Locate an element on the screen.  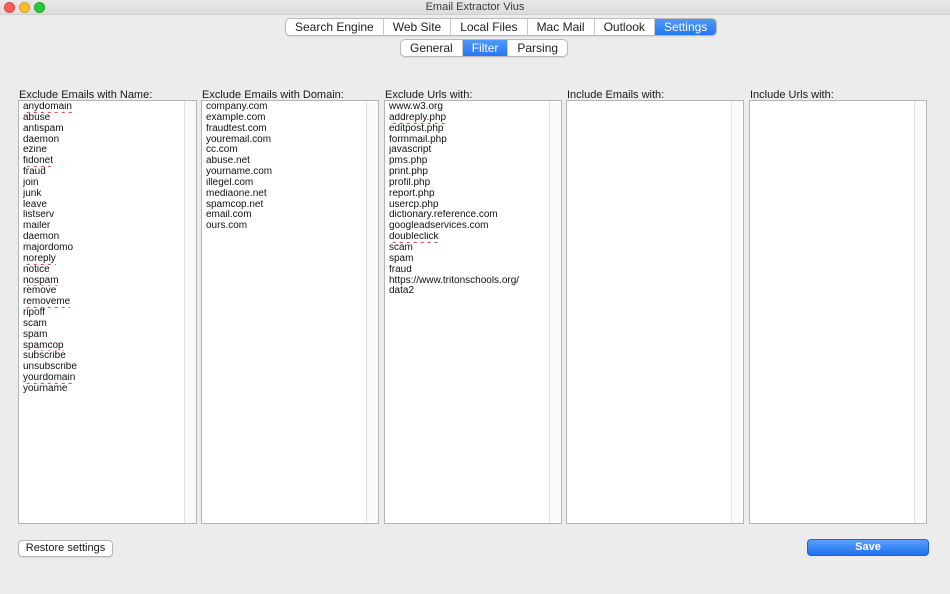
list-item: listserv is located at coordinates (39, 215).